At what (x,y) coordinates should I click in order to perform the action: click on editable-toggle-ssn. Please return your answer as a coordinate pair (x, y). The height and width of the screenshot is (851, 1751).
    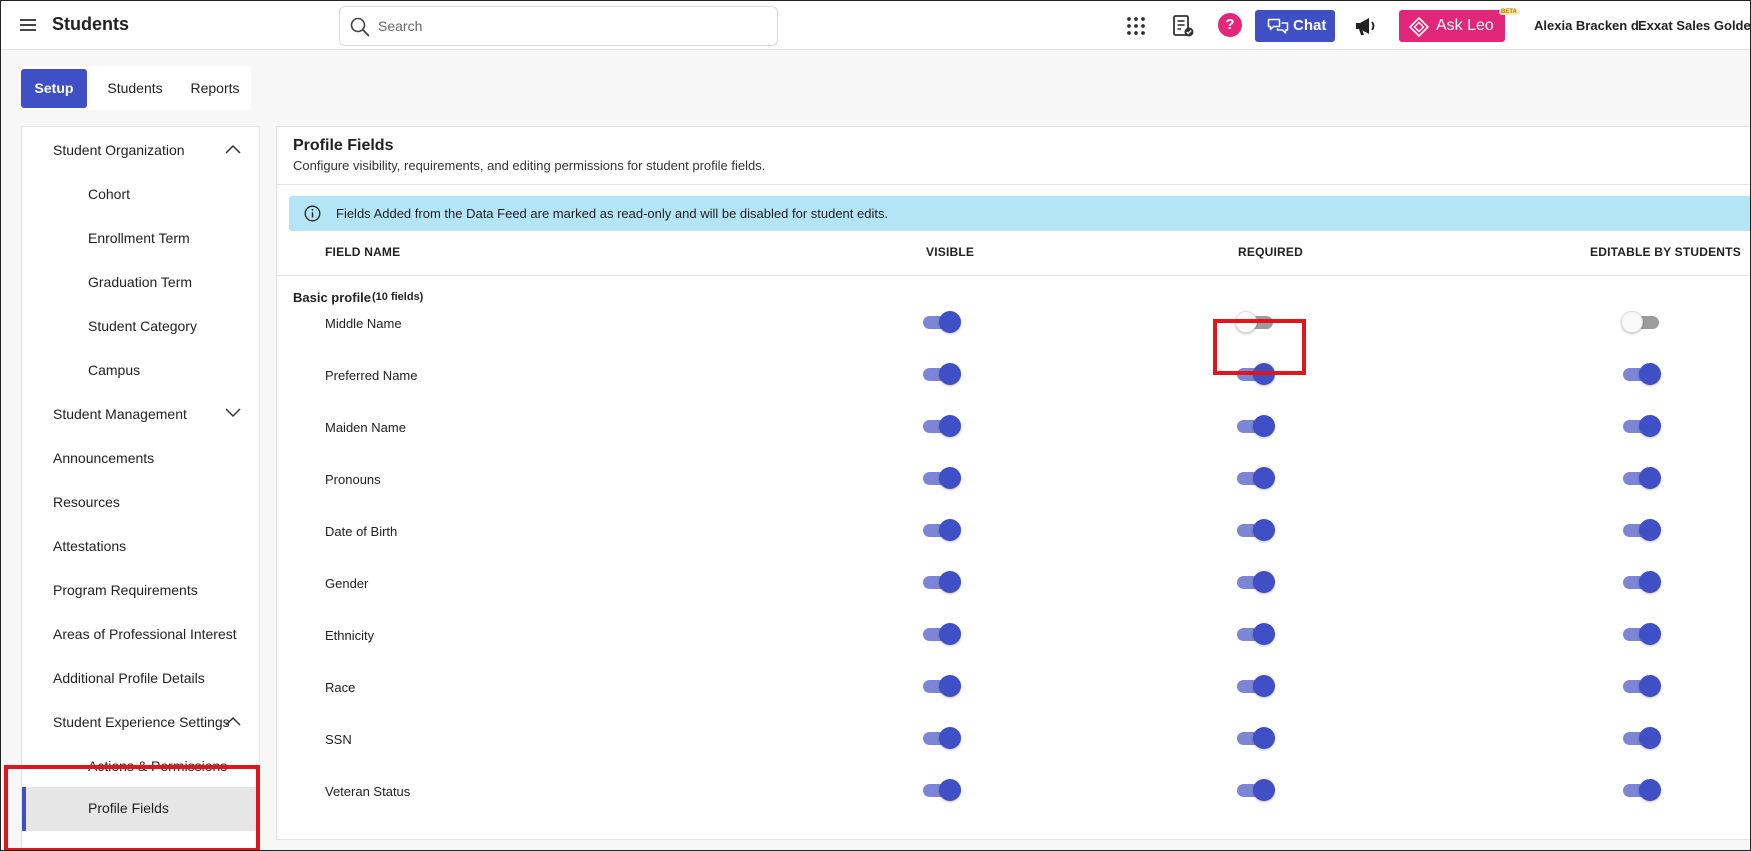
    Looking at the image, I should click on (1642, 738).